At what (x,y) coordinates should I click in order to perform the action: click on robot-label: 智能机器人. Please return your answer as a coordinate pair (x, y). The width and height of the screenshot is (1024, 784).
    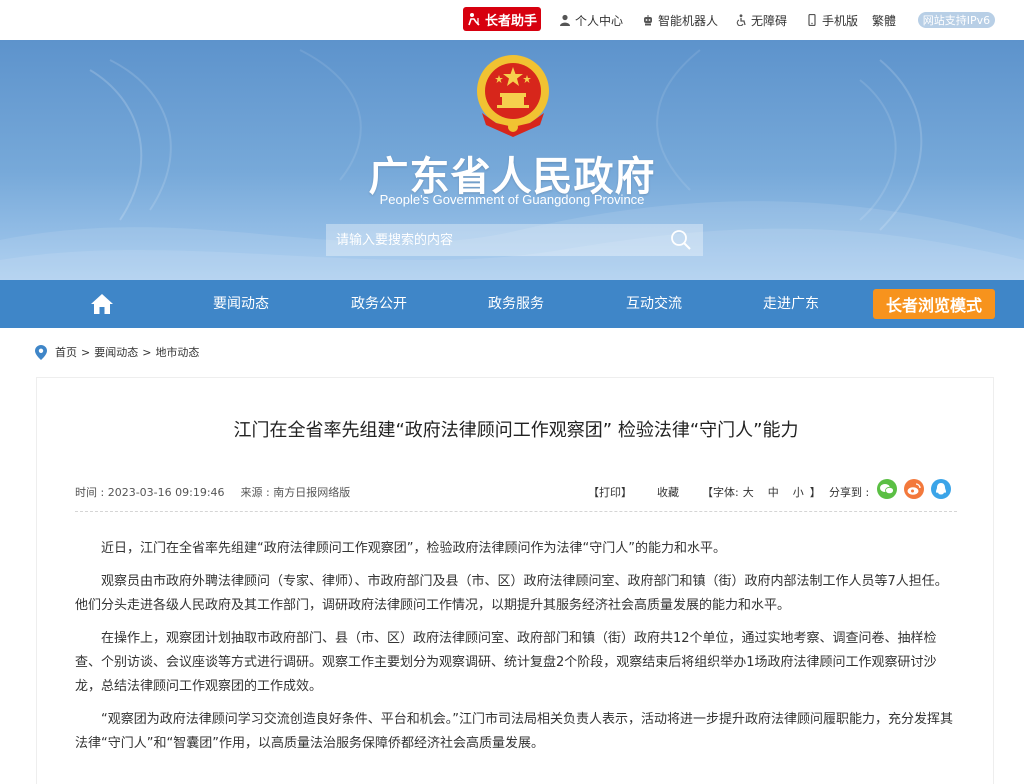
    Looking at the image, I should click on (688, 20).